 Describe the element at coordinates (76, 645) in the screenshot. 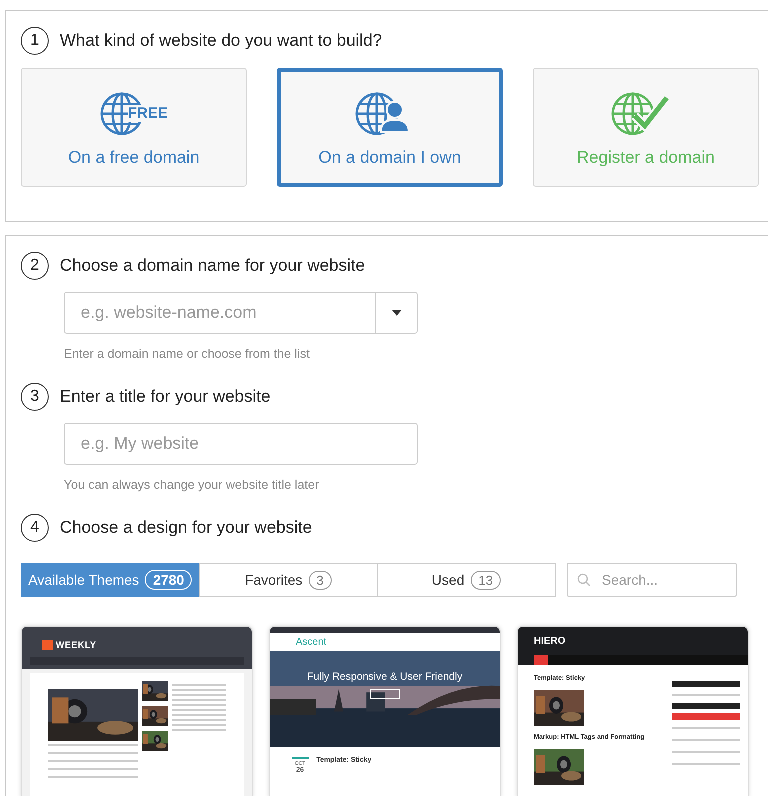

I see `theme-logo: WEEKLY` at that location.